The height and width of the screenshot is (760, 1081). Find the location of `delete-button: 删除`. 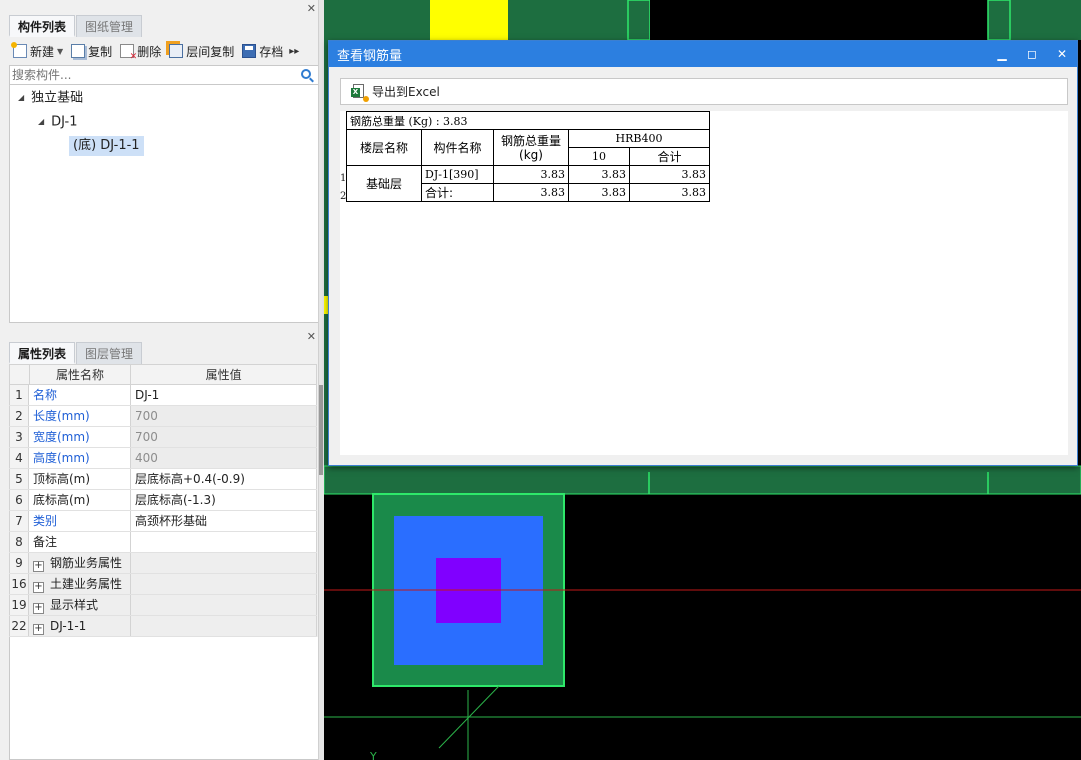

delete-button: 删除 is located at coordinates (140, 51).